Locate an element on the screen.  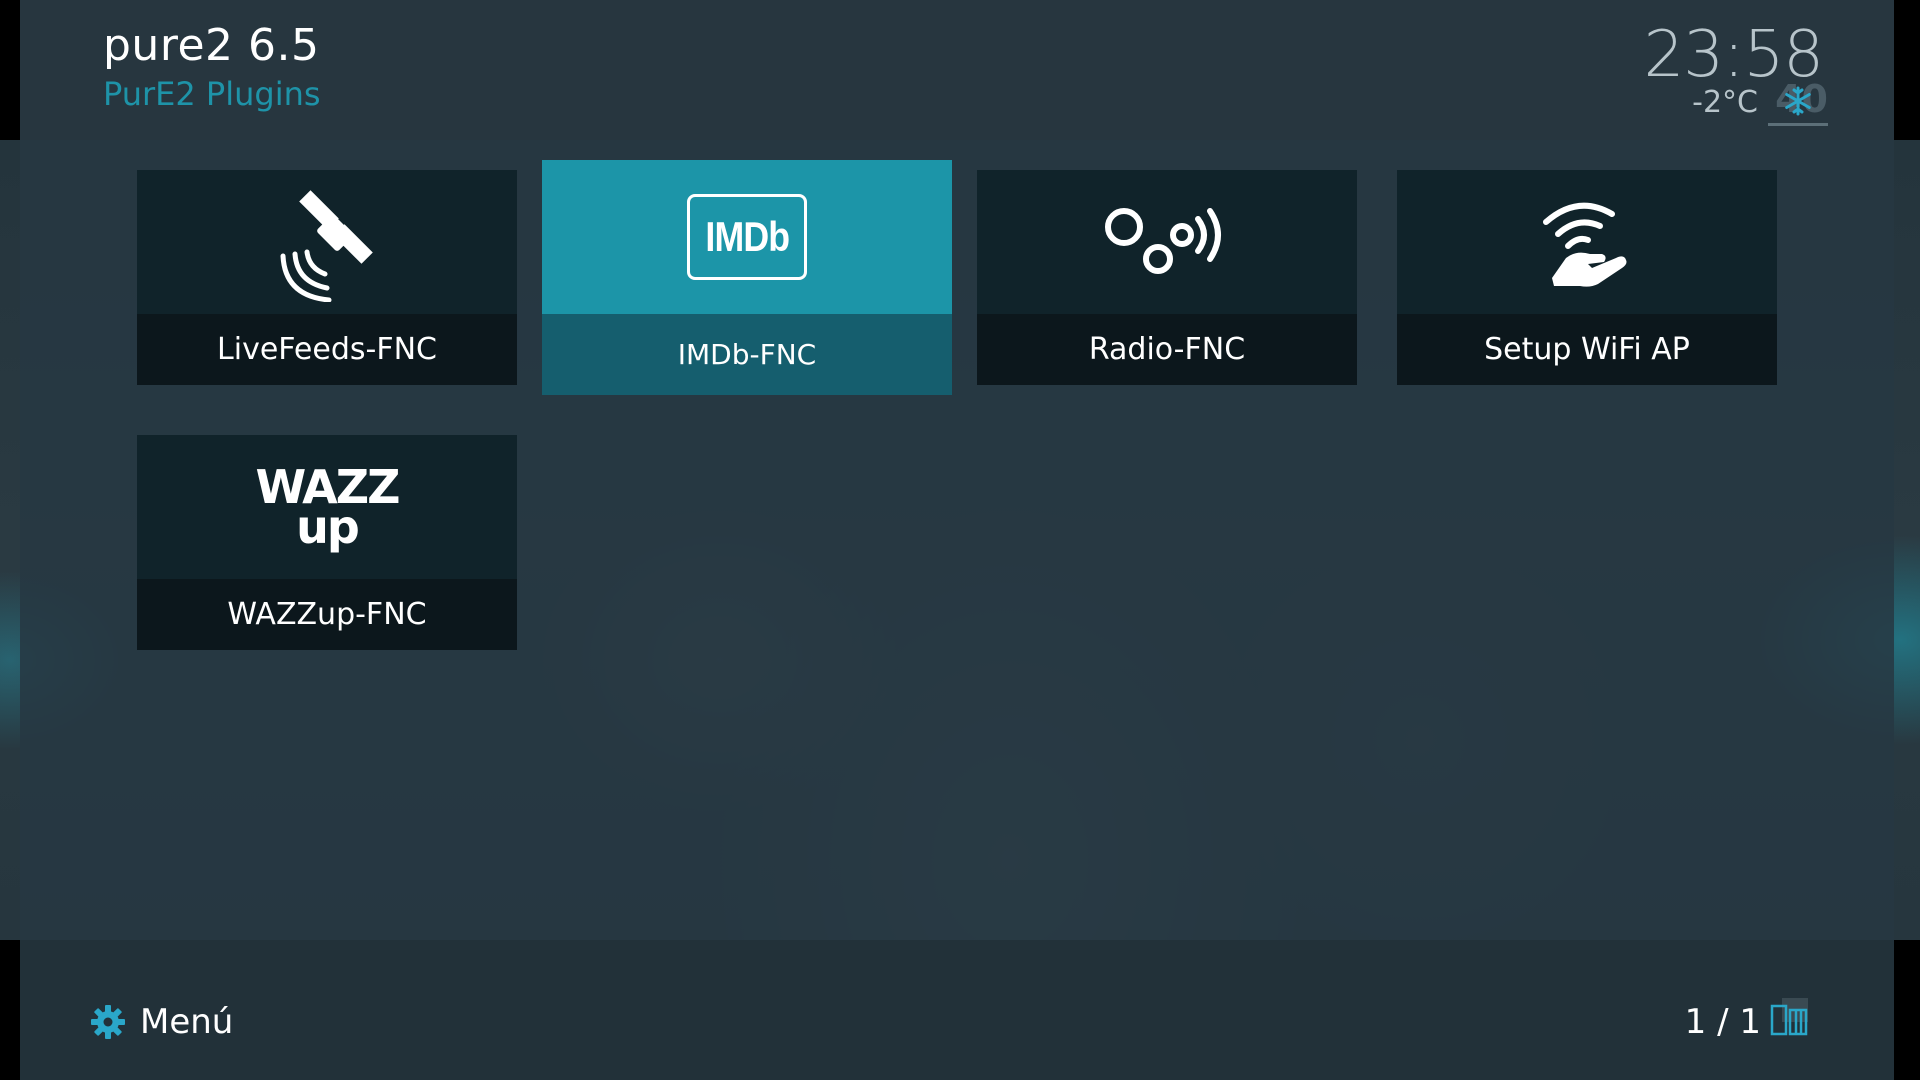
weather-widget: -2°C 40 is located at coordinates (1760, 101).